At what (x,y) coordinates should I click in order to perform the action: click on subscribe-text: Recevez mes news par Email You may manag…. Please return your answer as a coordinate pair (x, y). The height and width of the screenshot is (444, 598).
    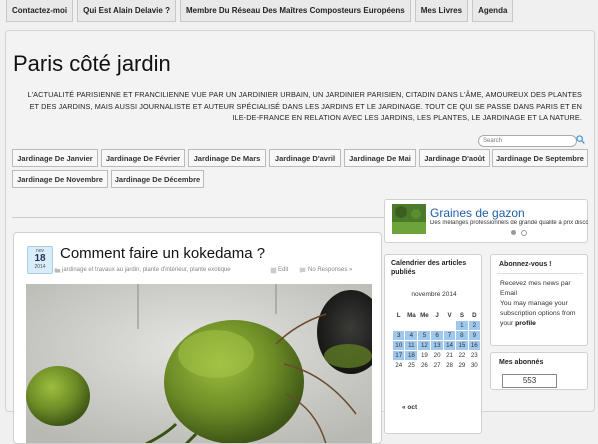
    Looking at the image, I should click on (543, 304).